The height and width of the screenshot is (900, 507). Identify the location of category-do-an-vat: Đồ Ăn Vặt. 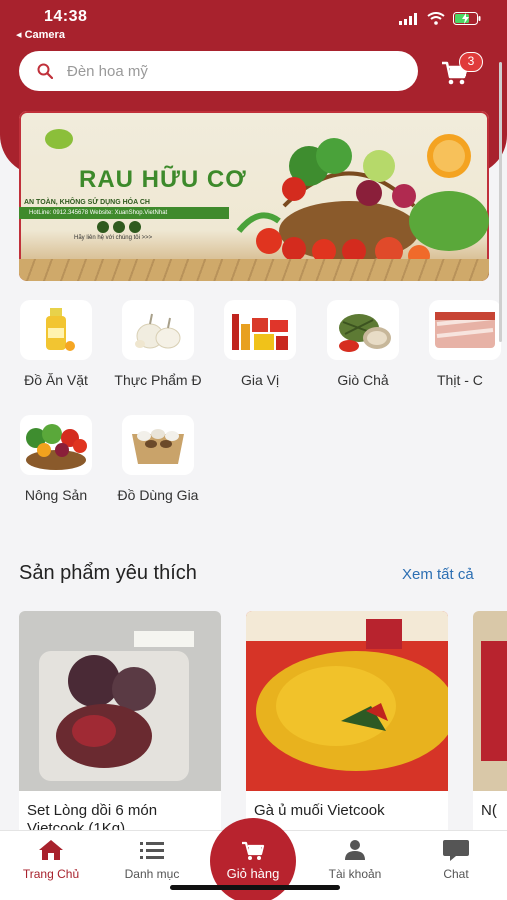
(56, 344).